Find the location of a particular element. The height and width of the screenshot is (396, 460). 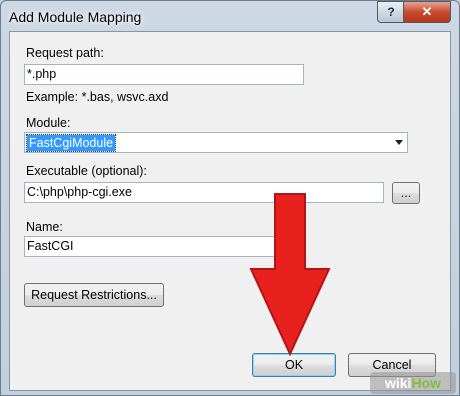

red-down-arrow-shape is located at coordinates (290, 275).